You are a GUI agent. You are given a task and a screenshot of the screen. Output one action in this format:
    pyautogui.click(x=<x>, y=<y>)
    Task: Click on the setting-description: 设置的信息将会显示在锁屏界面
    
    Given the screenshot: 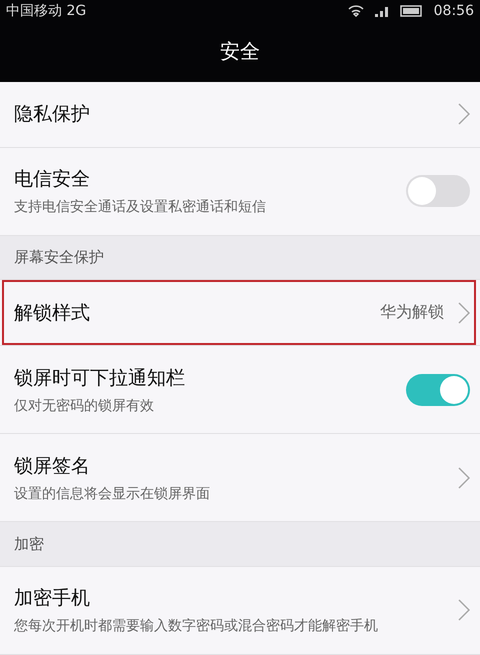 What is the action you would take?
    pyautogui.click(x=112, y=493)
    